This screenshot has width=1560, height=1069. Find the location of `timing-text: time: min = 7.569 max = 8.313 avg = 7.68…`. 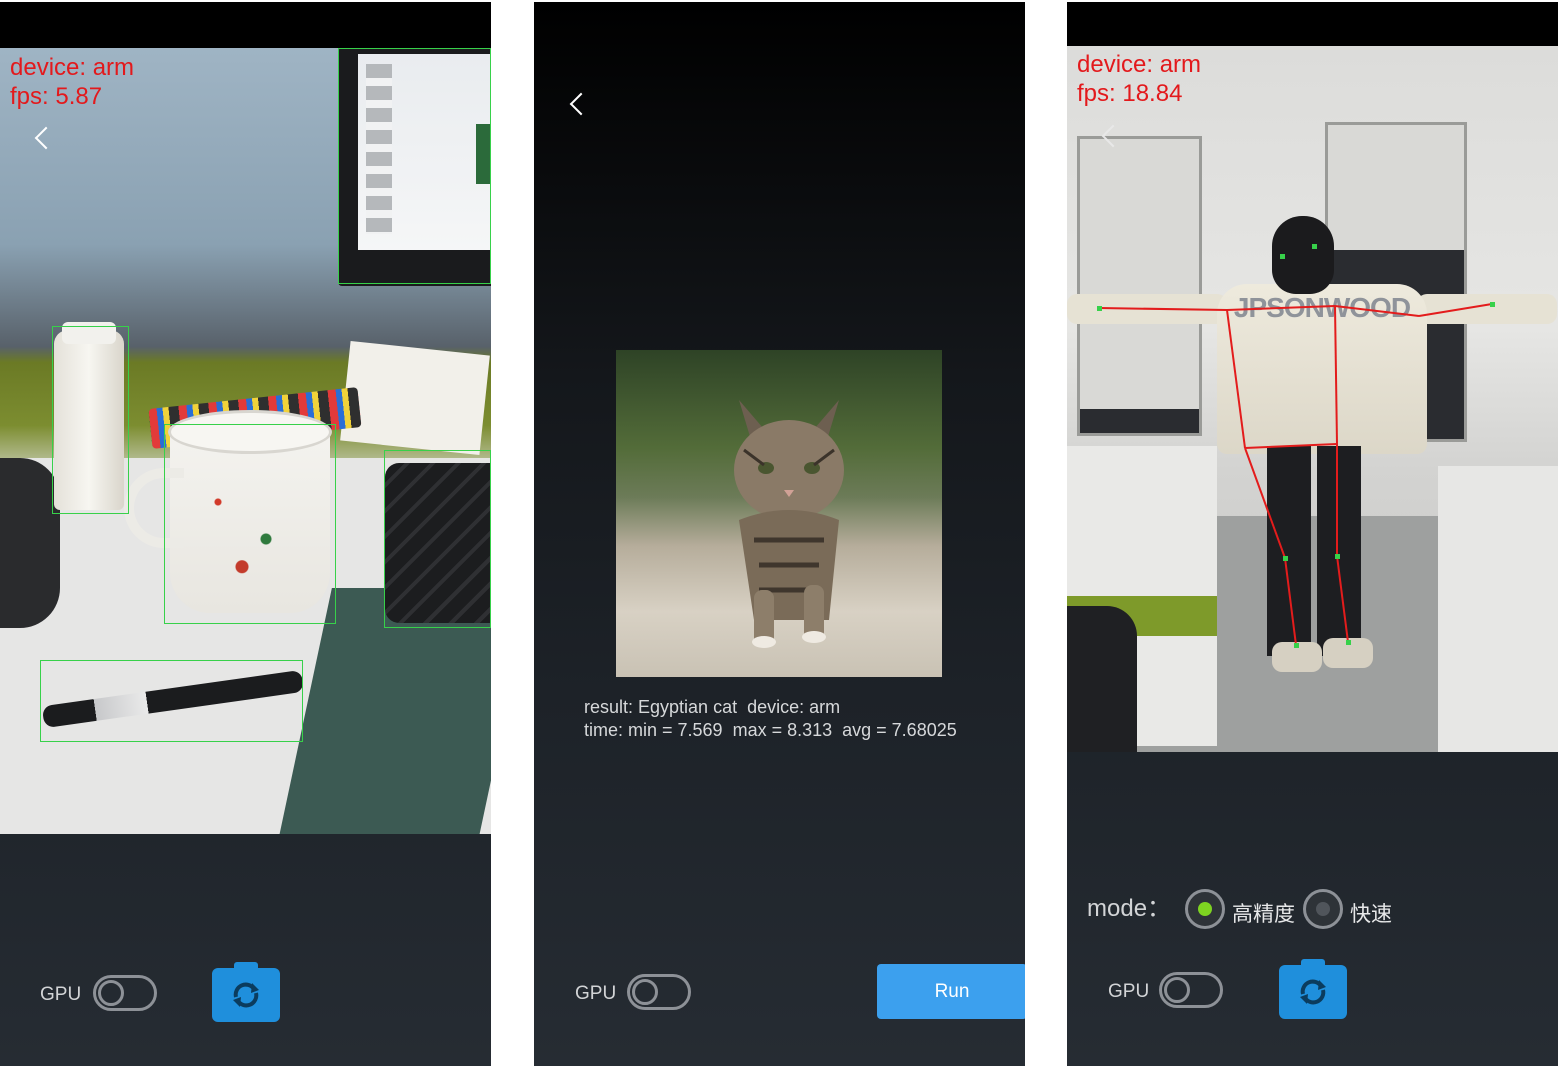

timing-text: time: min = 7.569 max = 8.313 avg = 7.68… is located at coordinates (770, 730).